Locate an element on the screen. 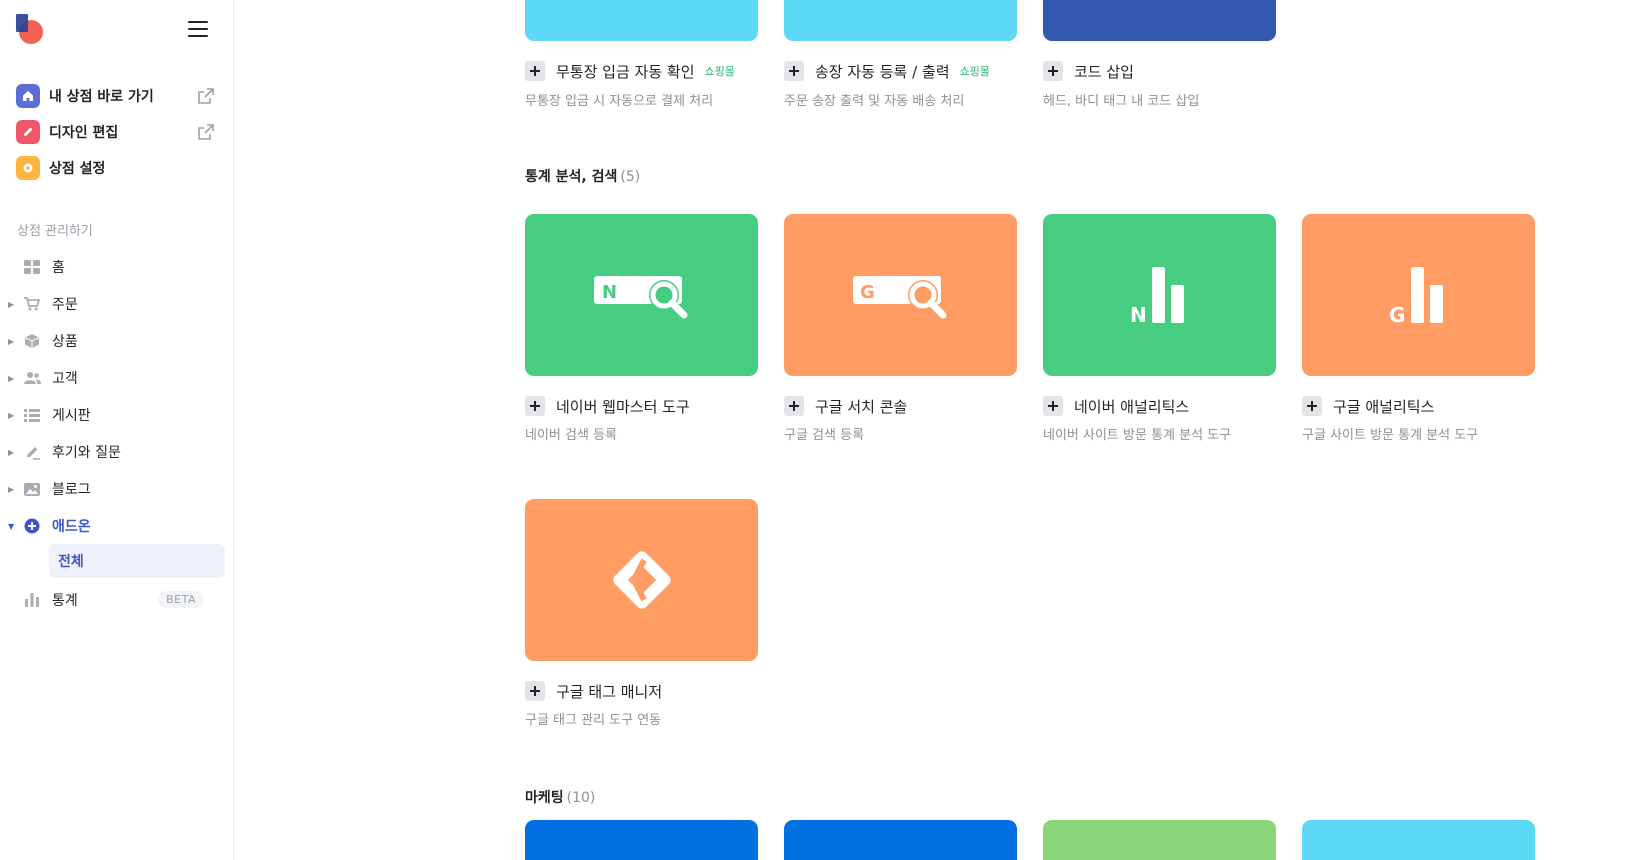  sidebar-item-orders: ▶ 주문 is located at coordinates (117, 304).